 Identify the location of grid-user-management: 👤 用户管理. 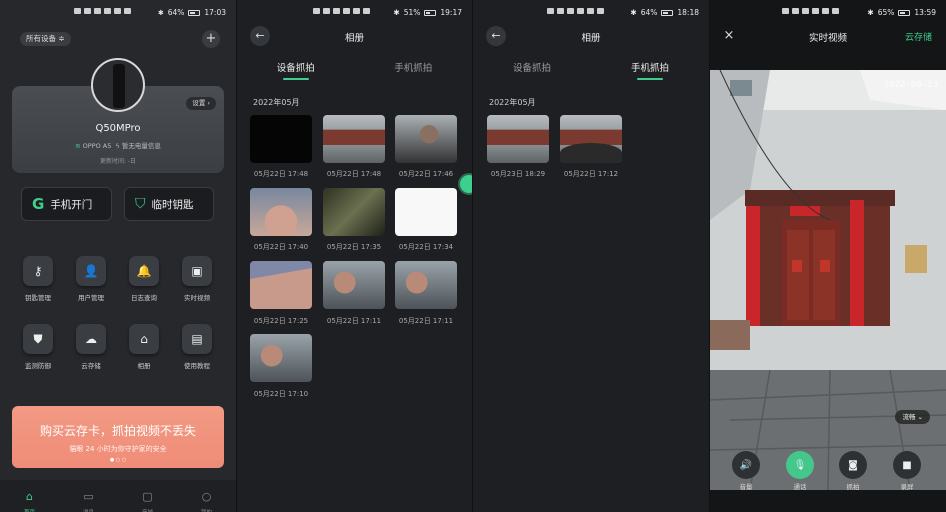
(91, 279).